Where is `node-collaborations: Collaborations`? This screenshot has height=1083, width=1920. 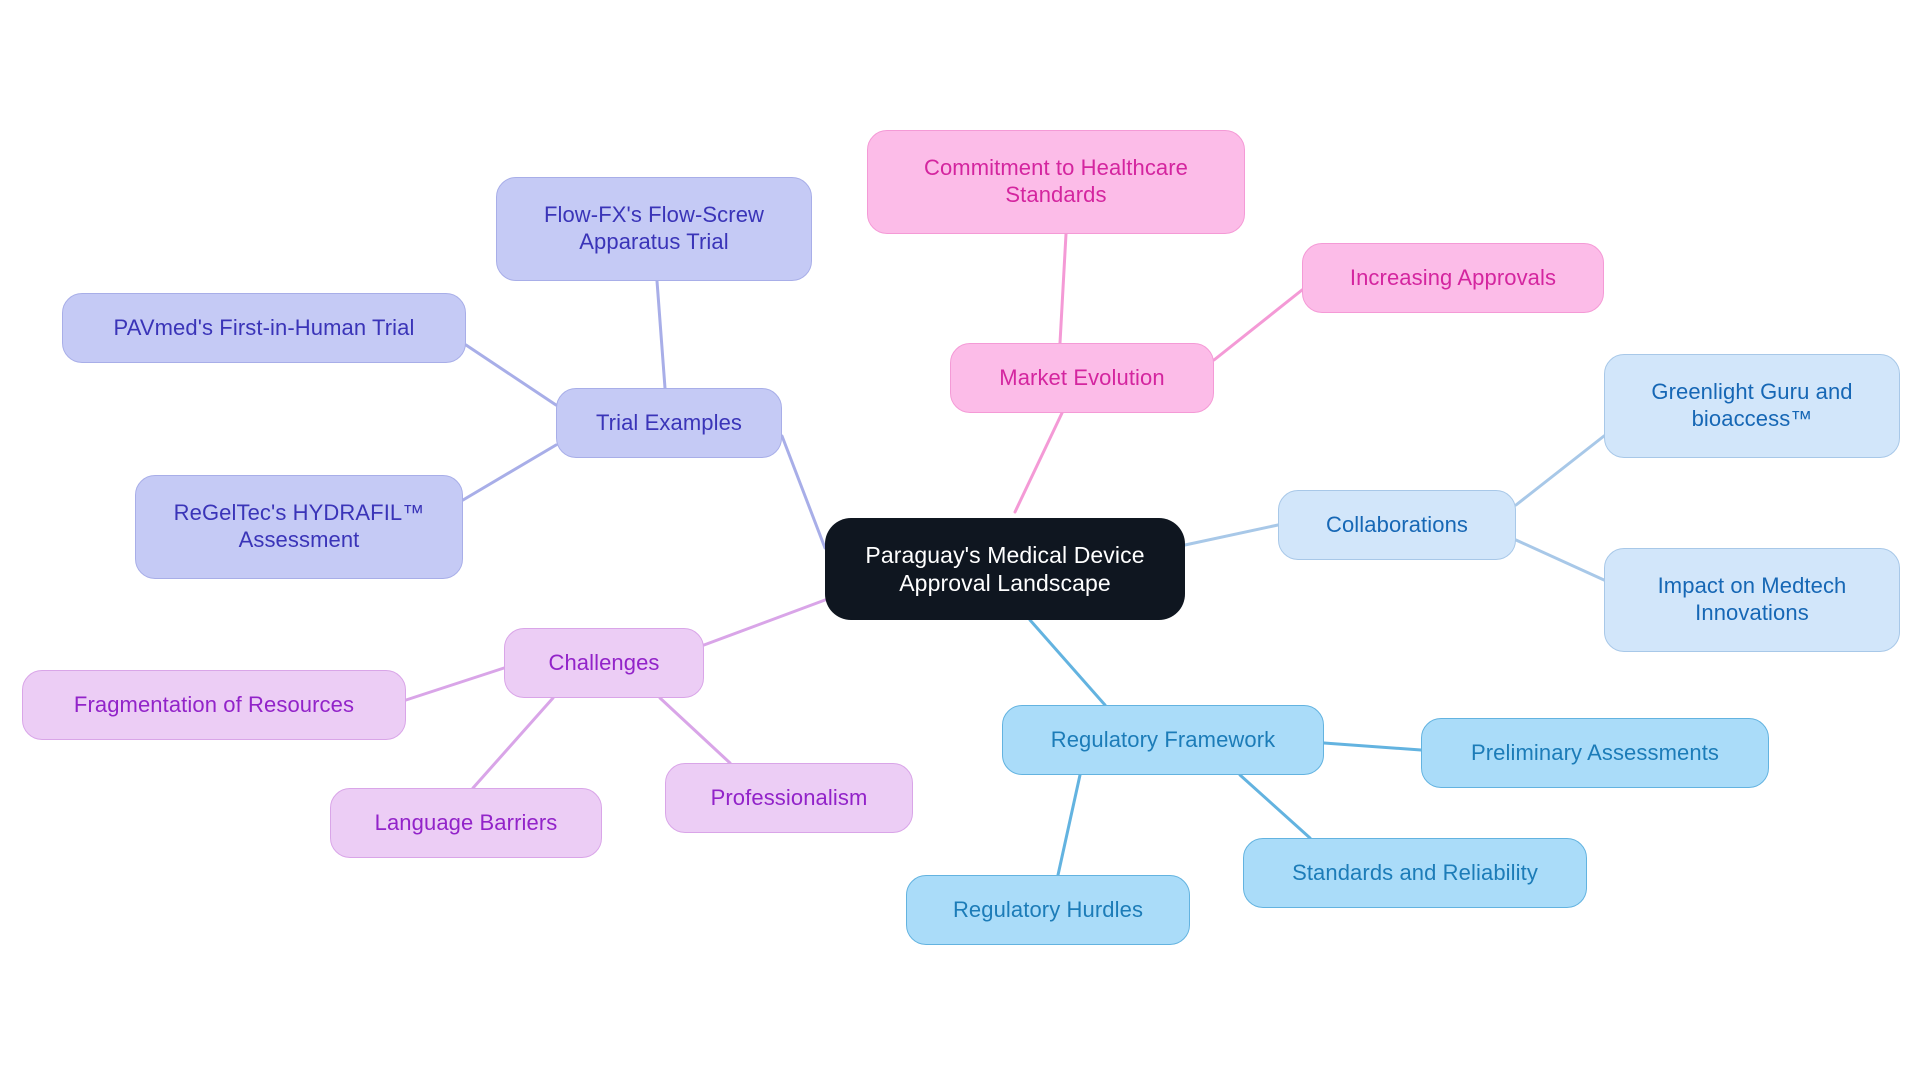 node-collaborations: Collaborations is located at coordinates (1397, 525).